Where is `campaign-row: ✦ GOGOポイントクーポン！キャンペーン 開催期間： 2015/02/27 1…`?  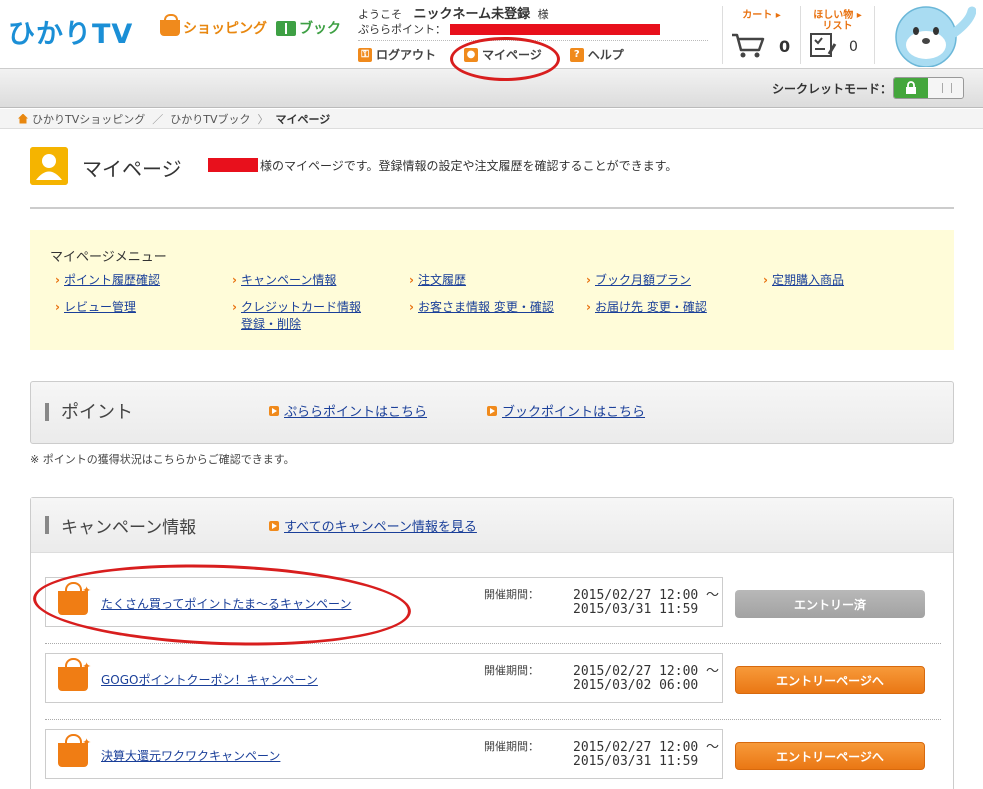 campaign-row: ✦ GOGOポイントクーポン！キャンペーン 開催期間： 2015/02/27 1… is located at coordinates (493, 679).